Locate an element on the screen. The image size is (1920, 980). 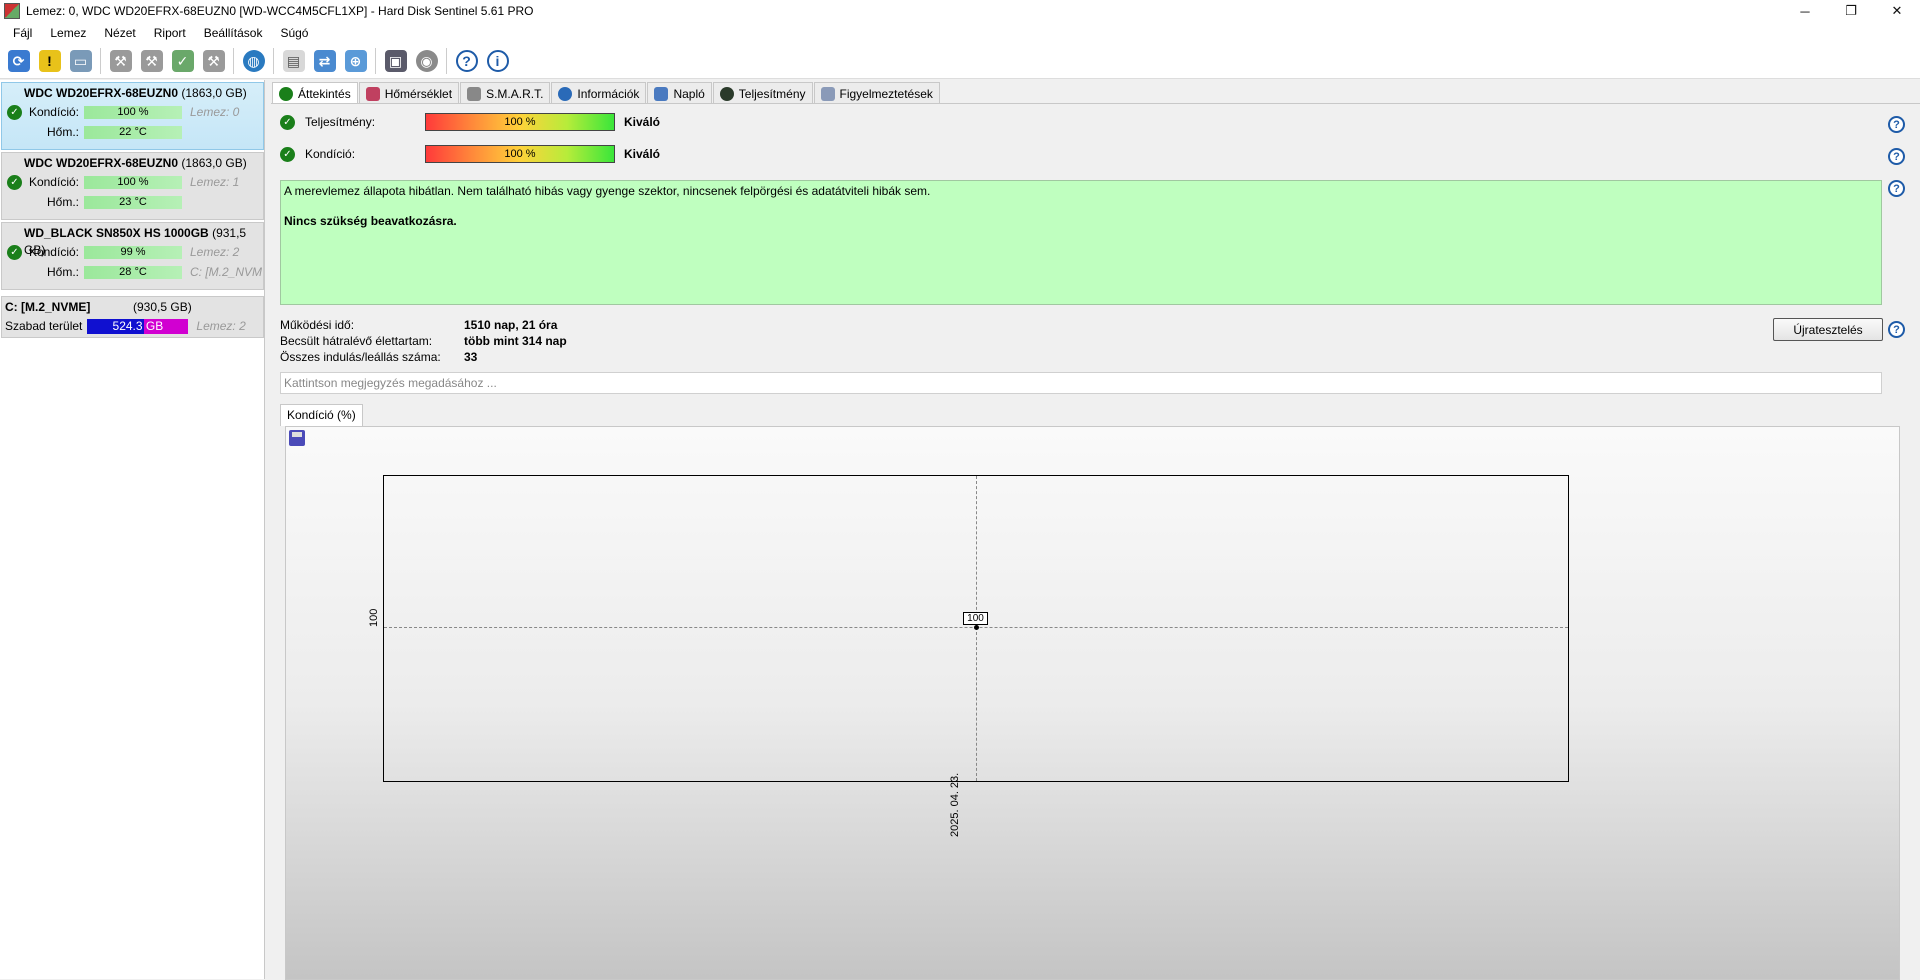
drive-button: ▭ is located at coordinates (80, 61).